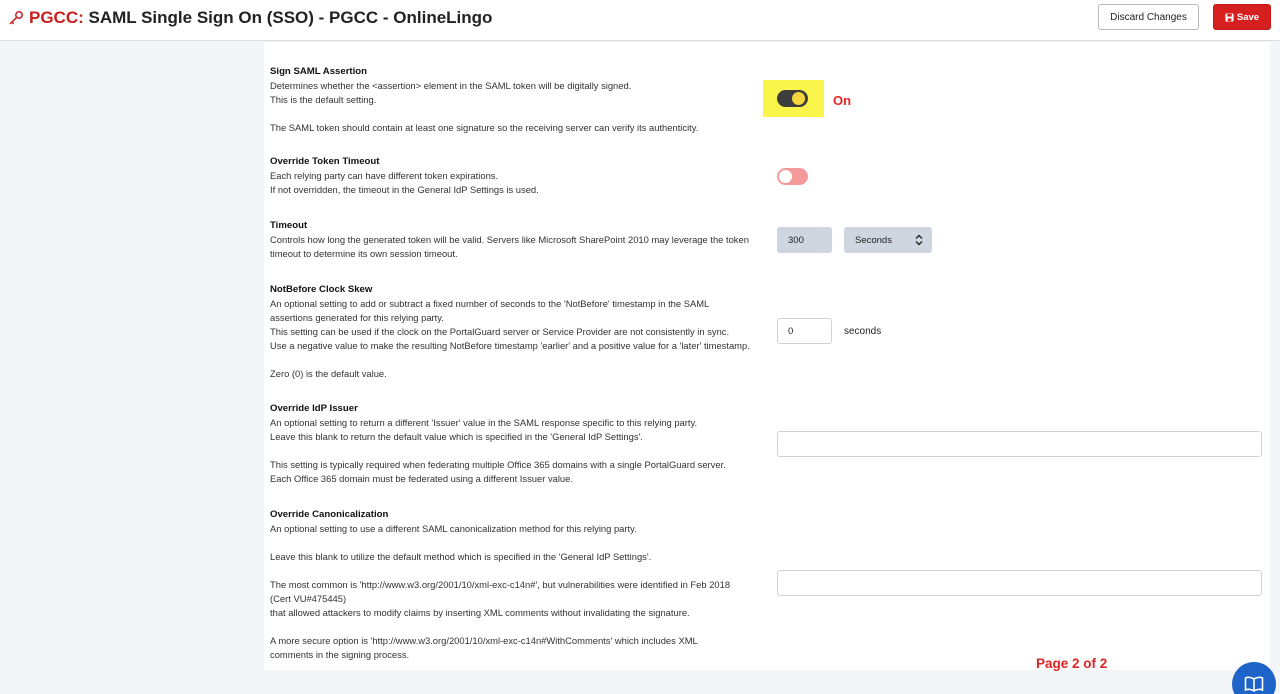 The width and height of the screenshot is (1280, 694). Describe the element at coordinates (340, 654) in the screenshot. I see `setting-desc-line: comments in the signing process.` at that location.